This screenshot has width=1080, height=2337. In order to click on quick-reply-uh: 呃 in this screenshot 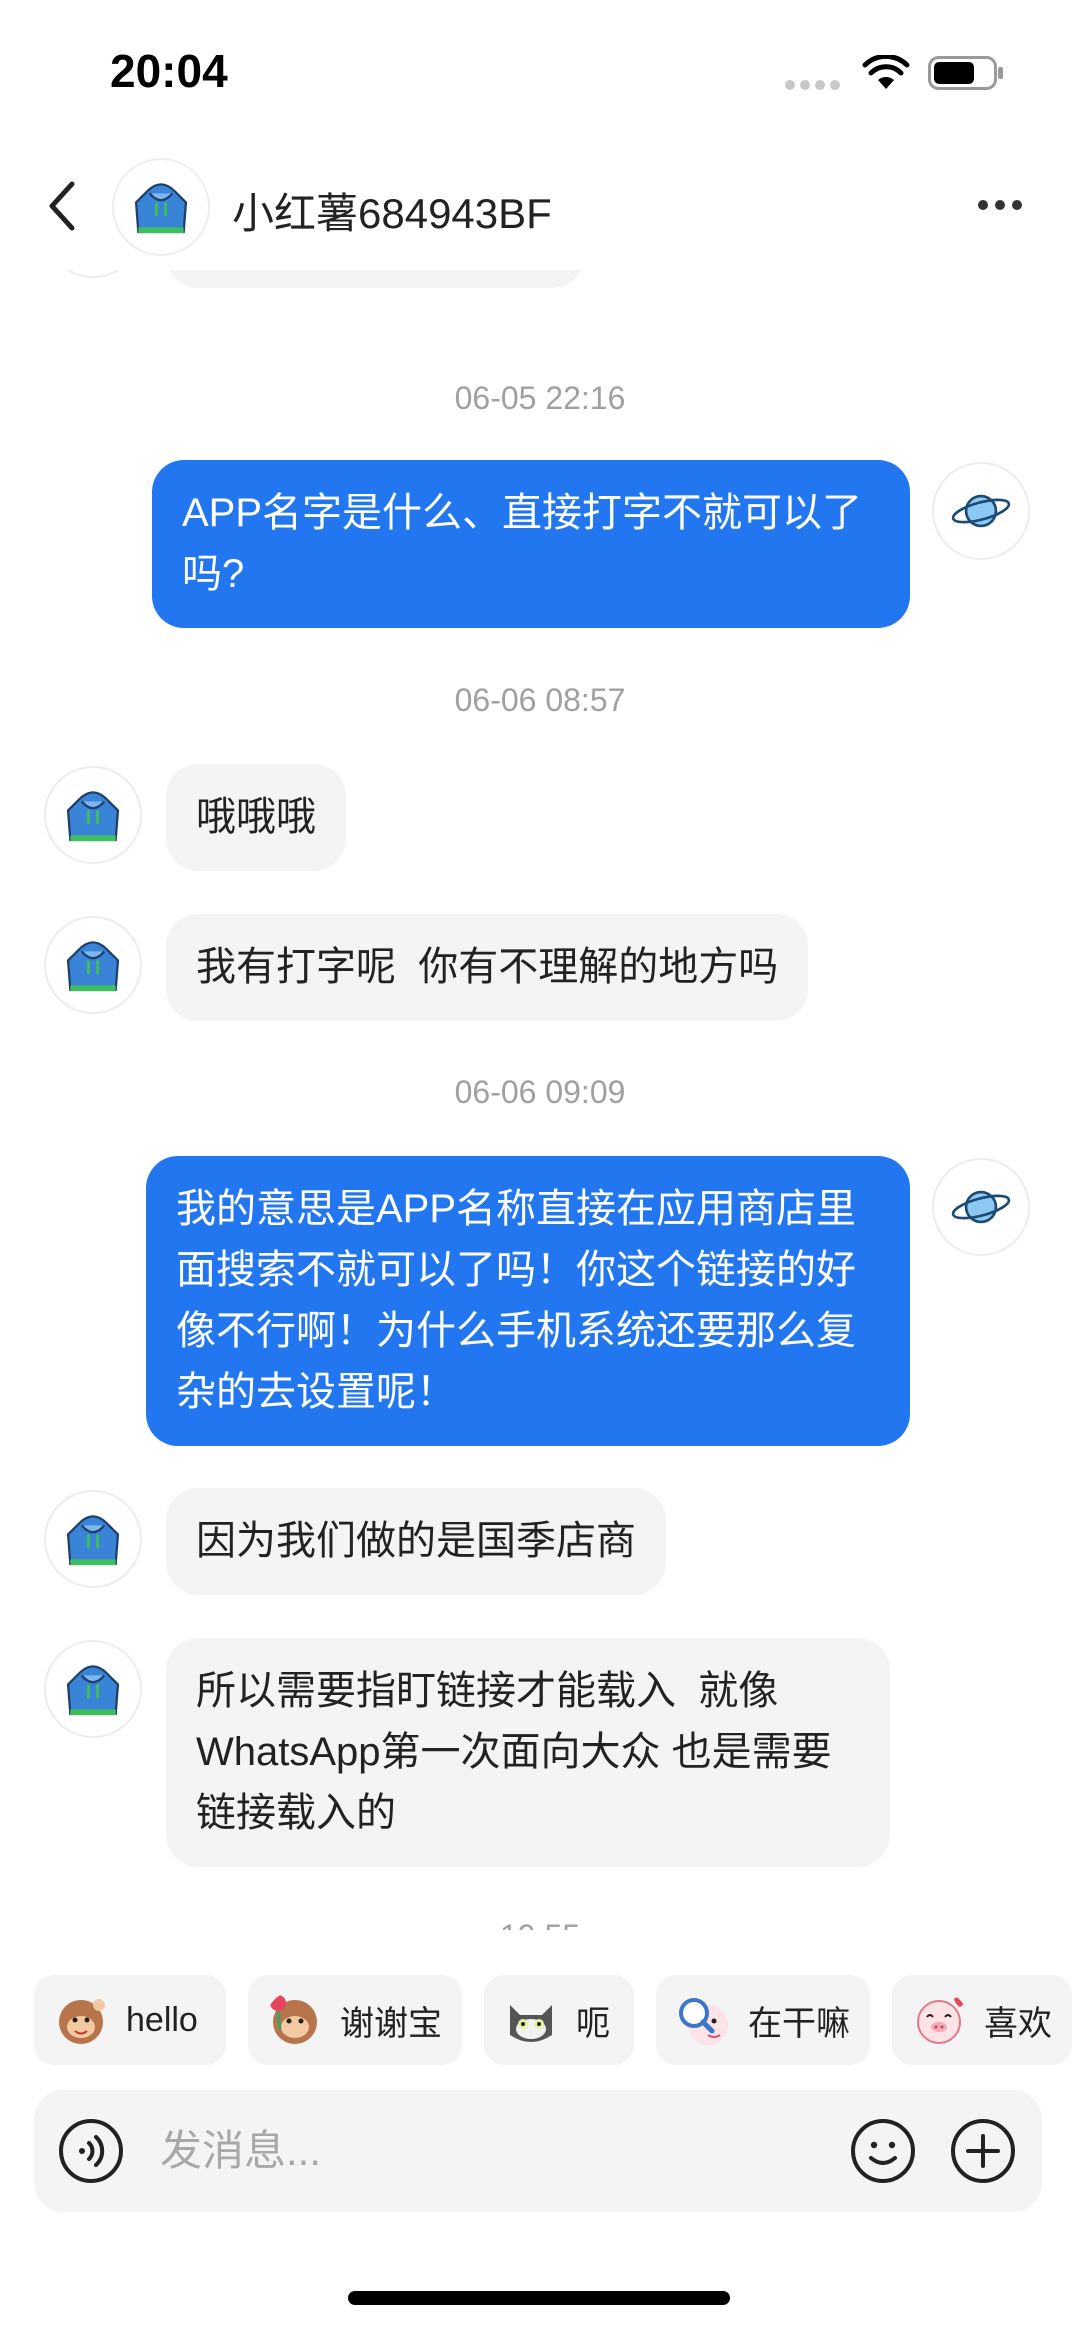, I will do `click(559, 2020)`.